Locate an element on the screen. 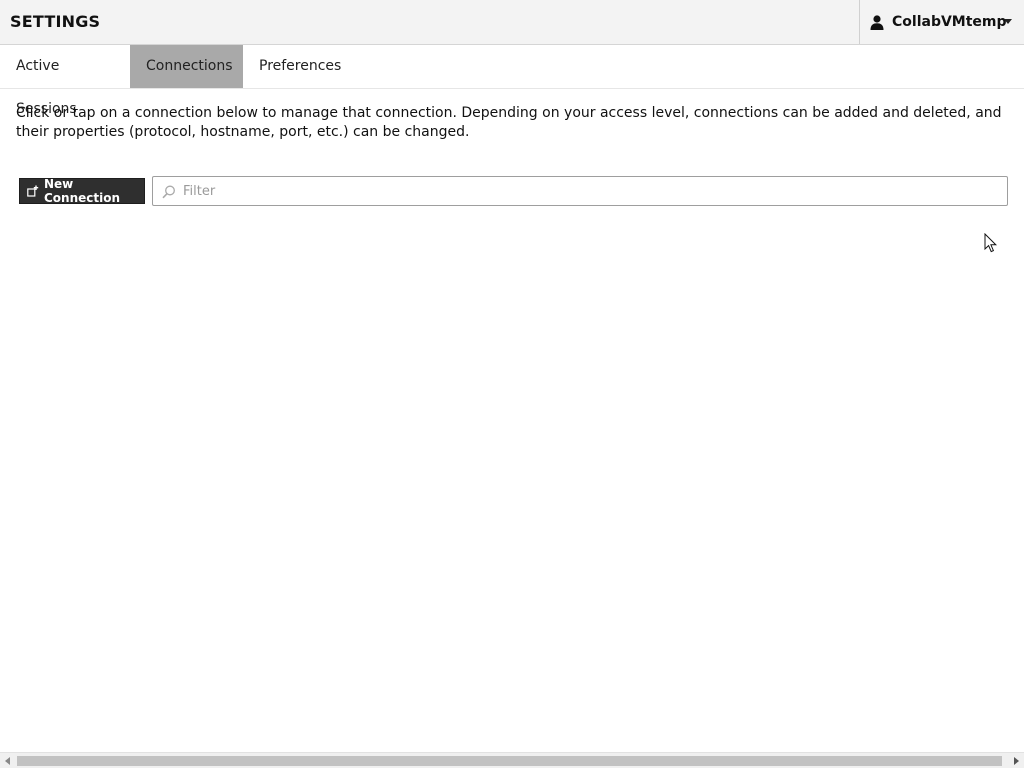 The width and height of the screenshot is (1024, 768). add-connection-icon is located at coordinates (33, 191).